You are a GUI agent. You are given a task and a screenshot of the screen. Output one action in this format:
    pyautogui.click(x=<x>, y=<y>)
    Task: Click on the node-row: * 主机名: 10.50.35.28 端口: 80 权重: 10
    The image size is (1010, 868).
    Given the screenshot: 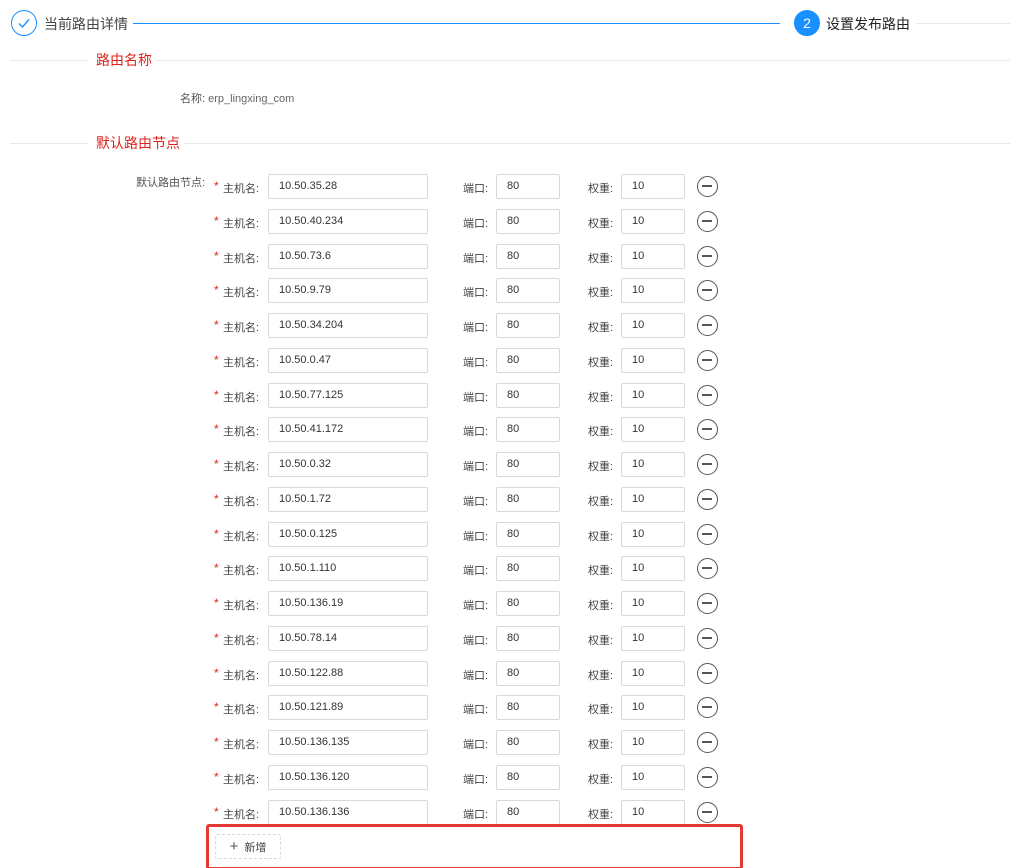 What is the action you would take?
    pyautogui.click(x=505, y=186)
    